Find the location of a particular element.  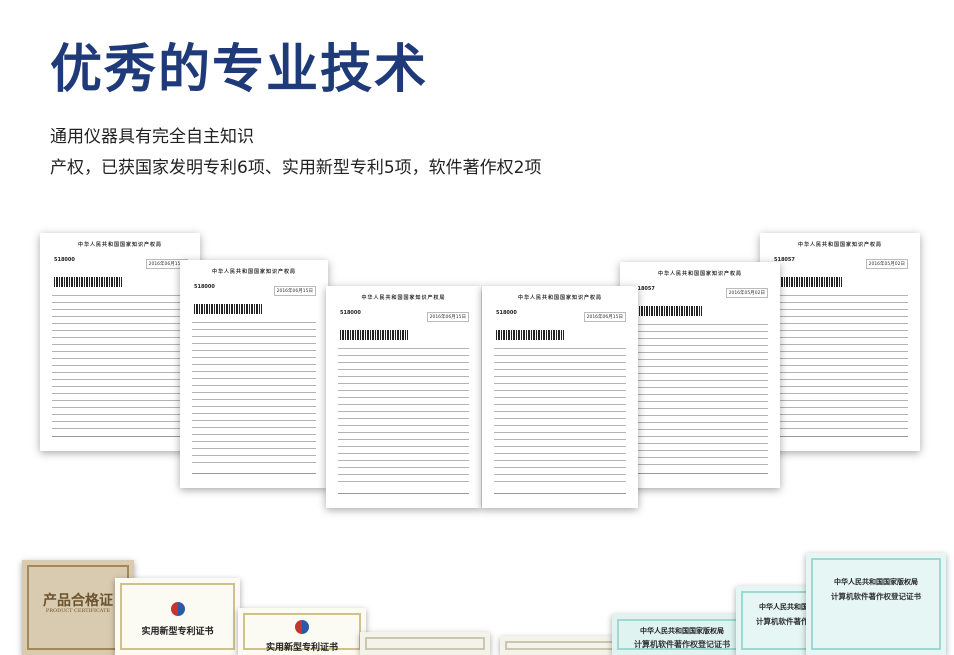

description-line-2: 产权，已获国家发明专利6项、实用新型专利5项，软件著作权2项 is located at coordinates (296, 168).